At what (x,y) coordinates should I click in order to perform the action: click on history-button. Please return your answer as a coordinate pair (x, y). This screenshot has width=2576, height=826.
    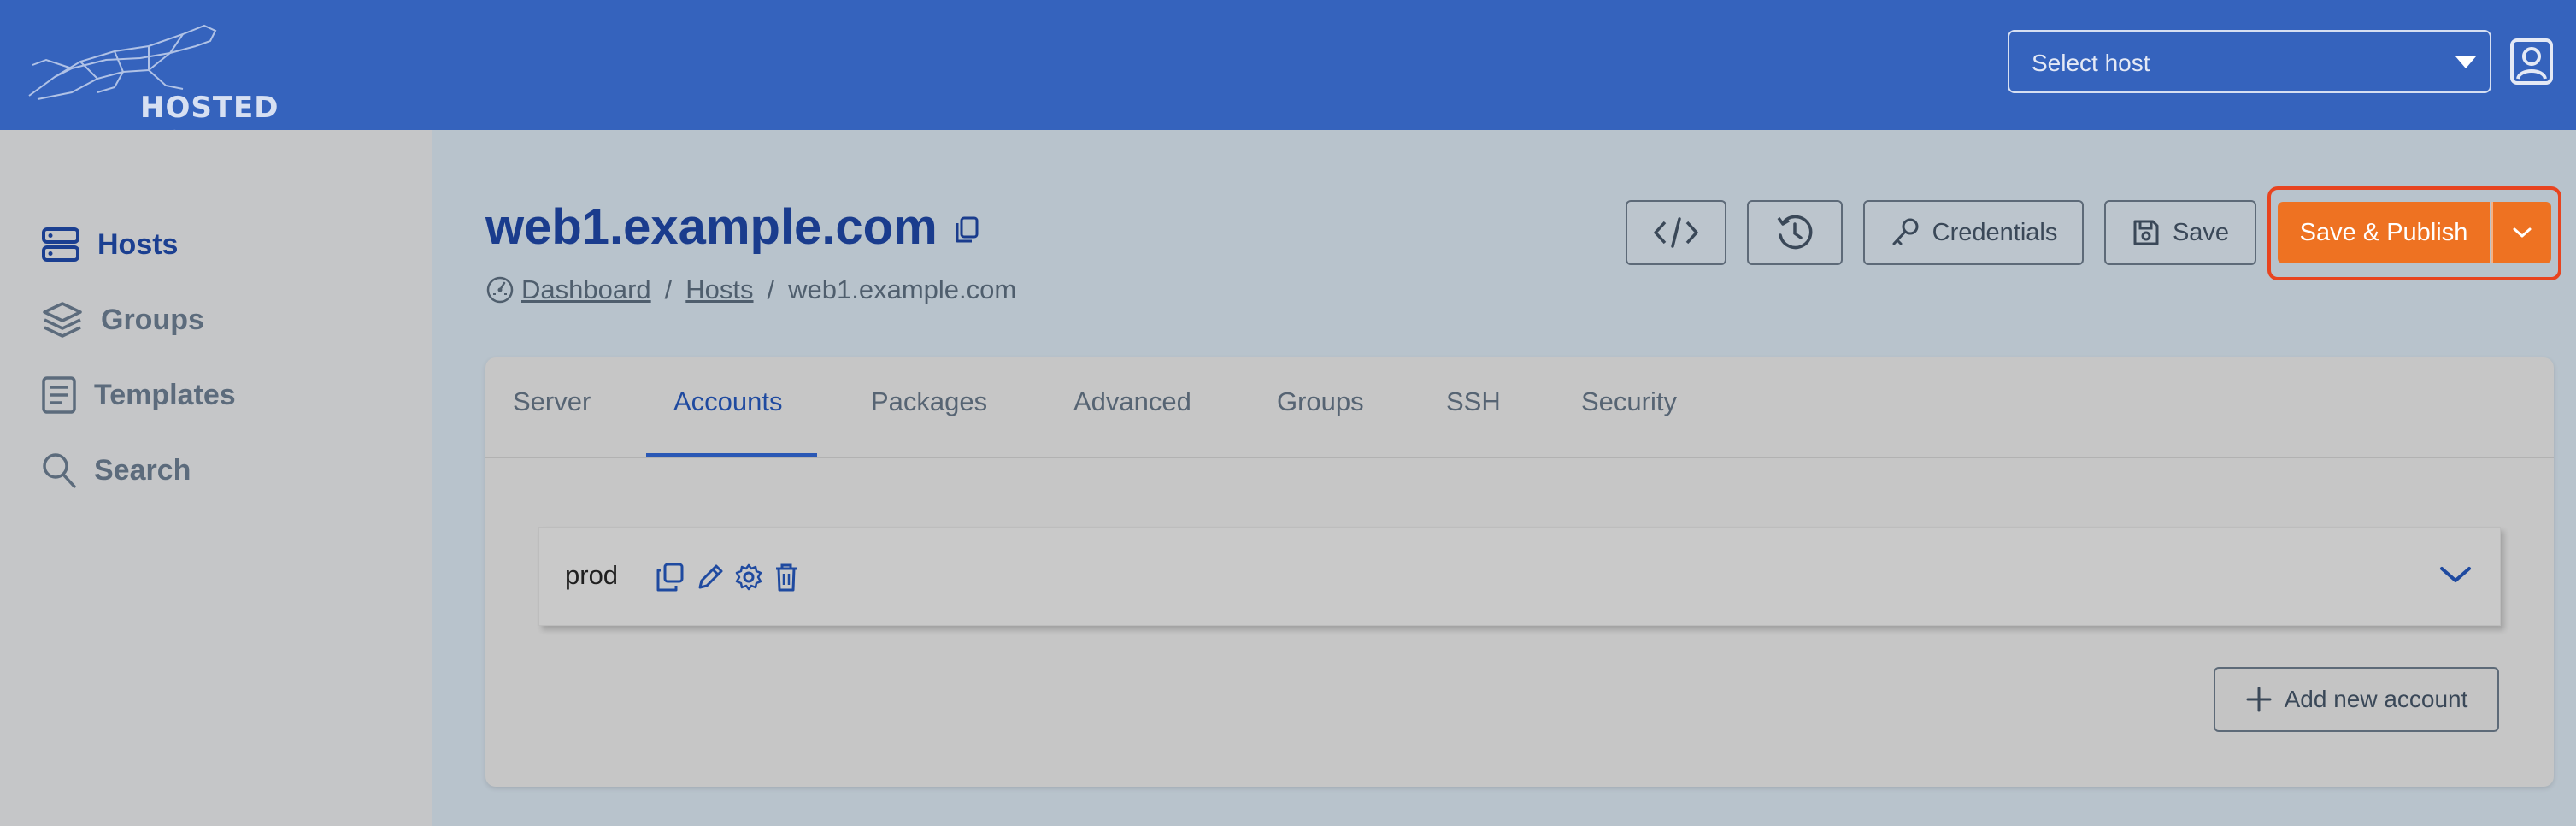
    Looking at the image, I should click on (1795, 233).